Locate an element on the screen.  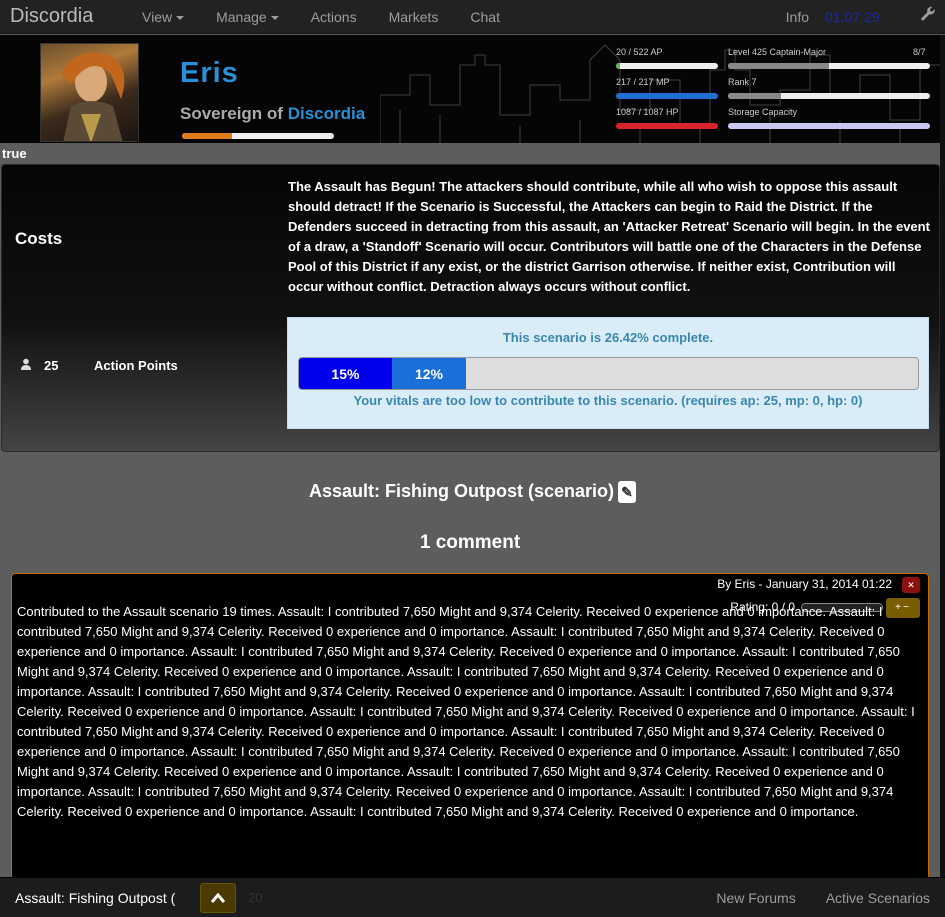
character-title: Sovereign of Discordia is located at coordinates (272, 114).